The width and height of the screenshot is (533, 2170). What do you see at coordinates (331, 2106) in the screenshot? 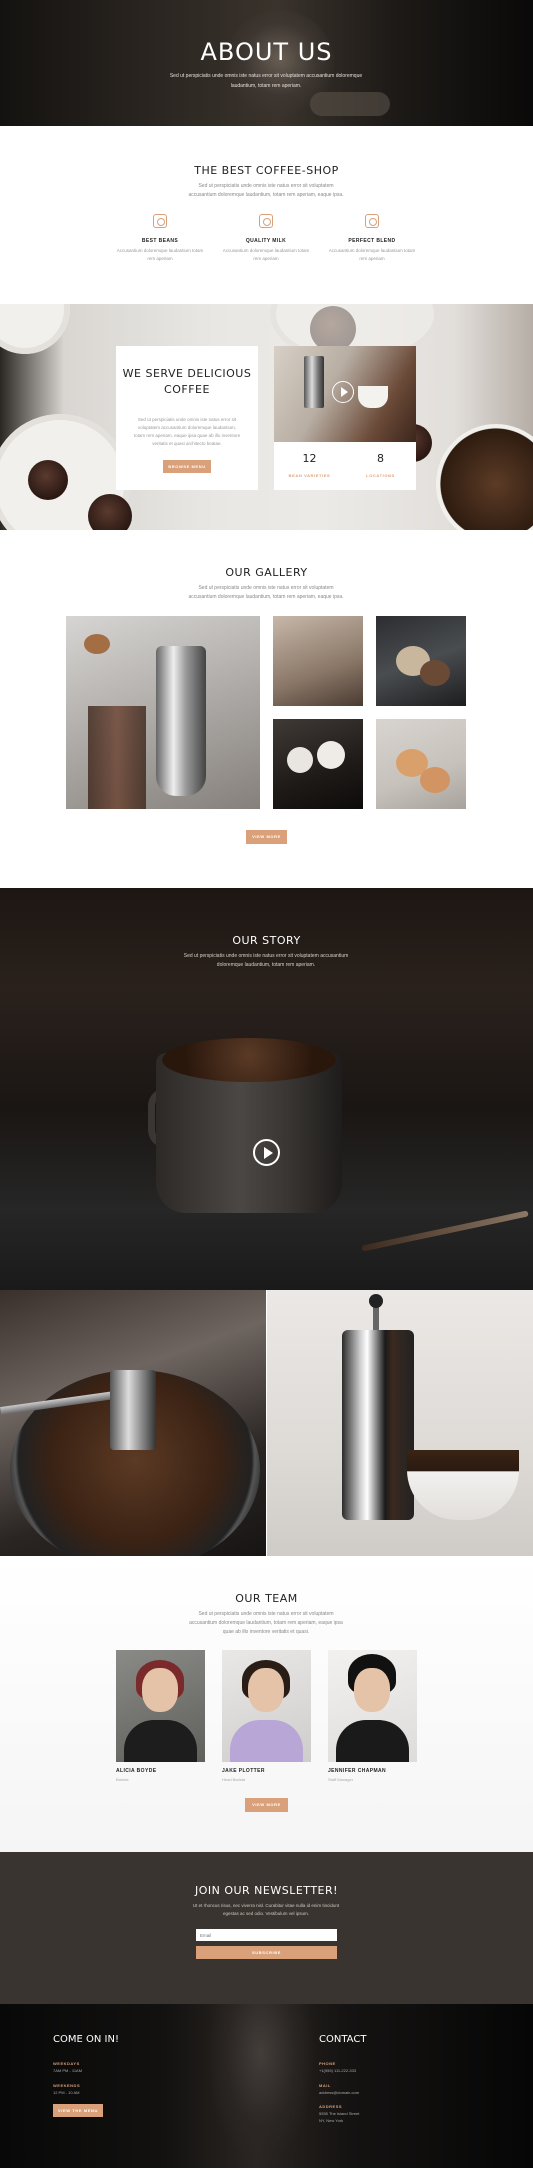
I see `address-label: ADDRESS` at bounding box center [331, 2106].